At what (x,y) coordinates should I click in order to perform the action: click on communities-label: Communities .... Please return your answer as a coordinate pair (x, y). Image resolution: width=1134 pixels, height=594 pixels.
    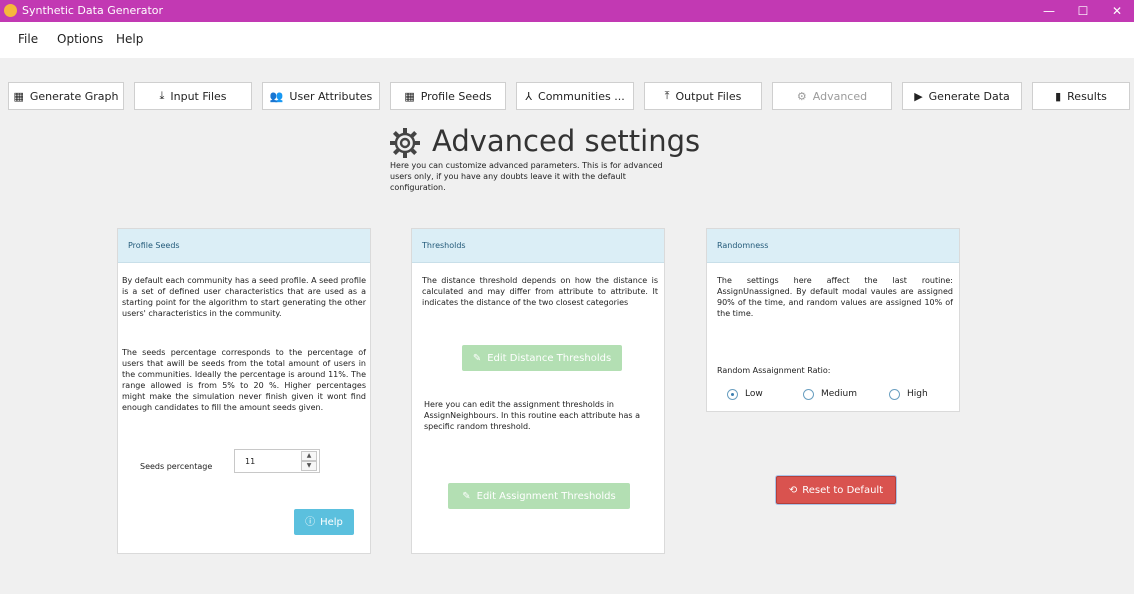
    Looking at the image, I should click on (581, 96).